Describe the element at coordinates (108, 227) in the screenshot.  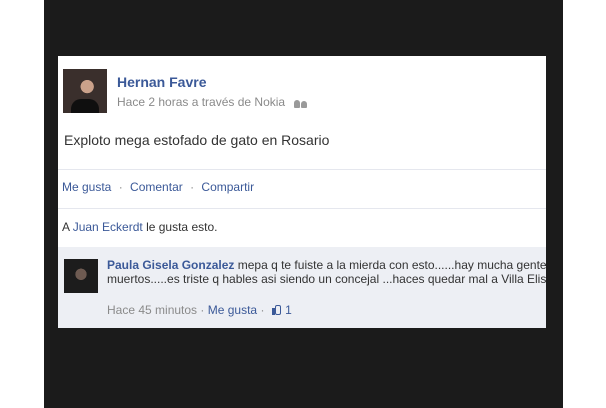
I see `liker-name-link: Juan Eckerdt` at that location.